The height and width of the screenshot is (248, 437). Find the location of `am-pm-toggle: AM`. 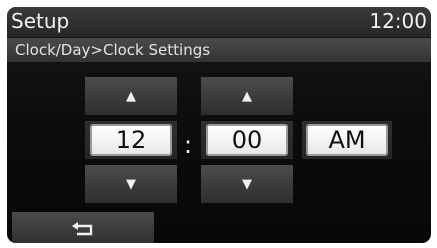

am-pm-toggle: AM is located at coordinates (347, 140).